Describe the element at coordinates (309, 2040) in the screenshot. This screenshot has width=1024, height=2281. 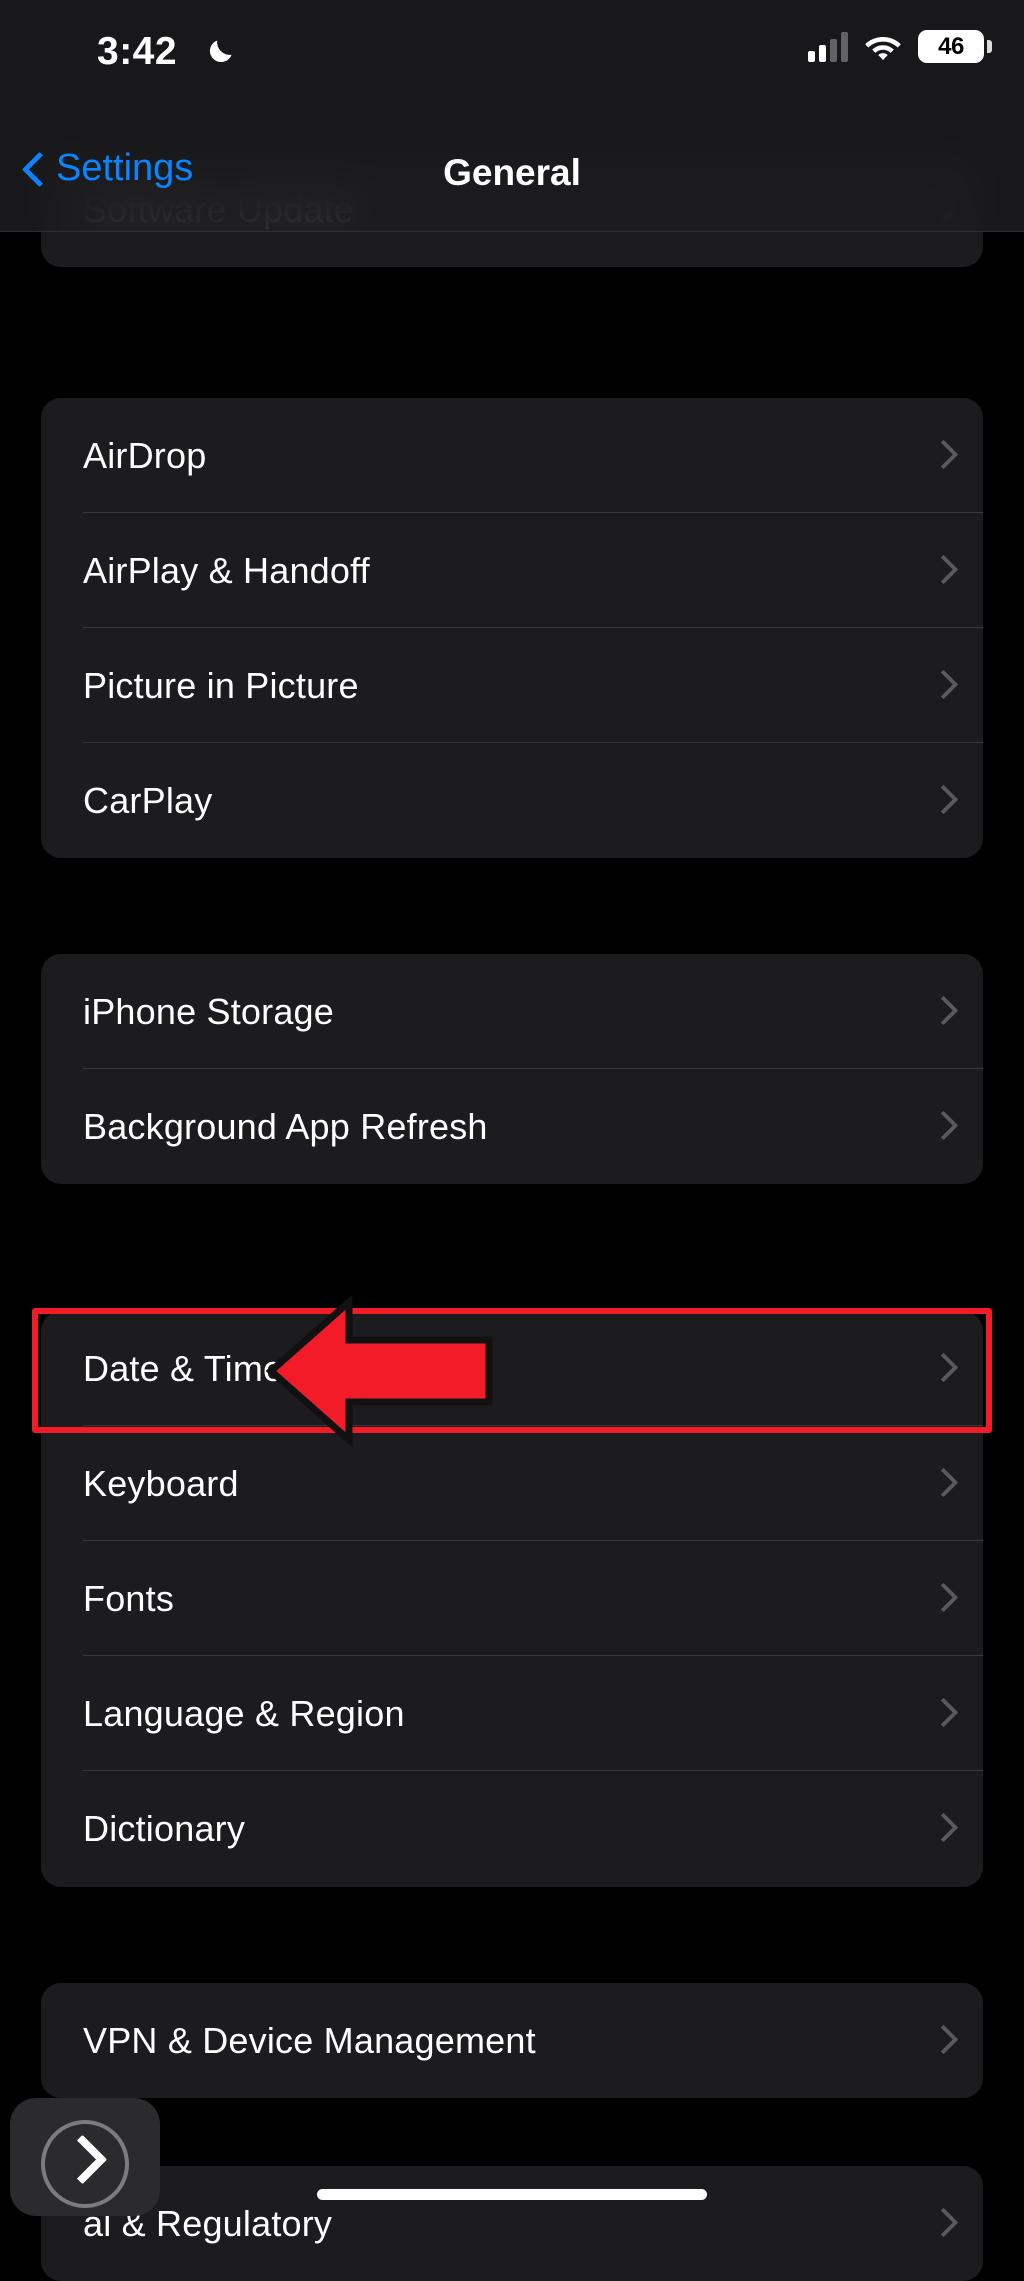
I see `settings-row-label: VPN & Device Management` at that location.